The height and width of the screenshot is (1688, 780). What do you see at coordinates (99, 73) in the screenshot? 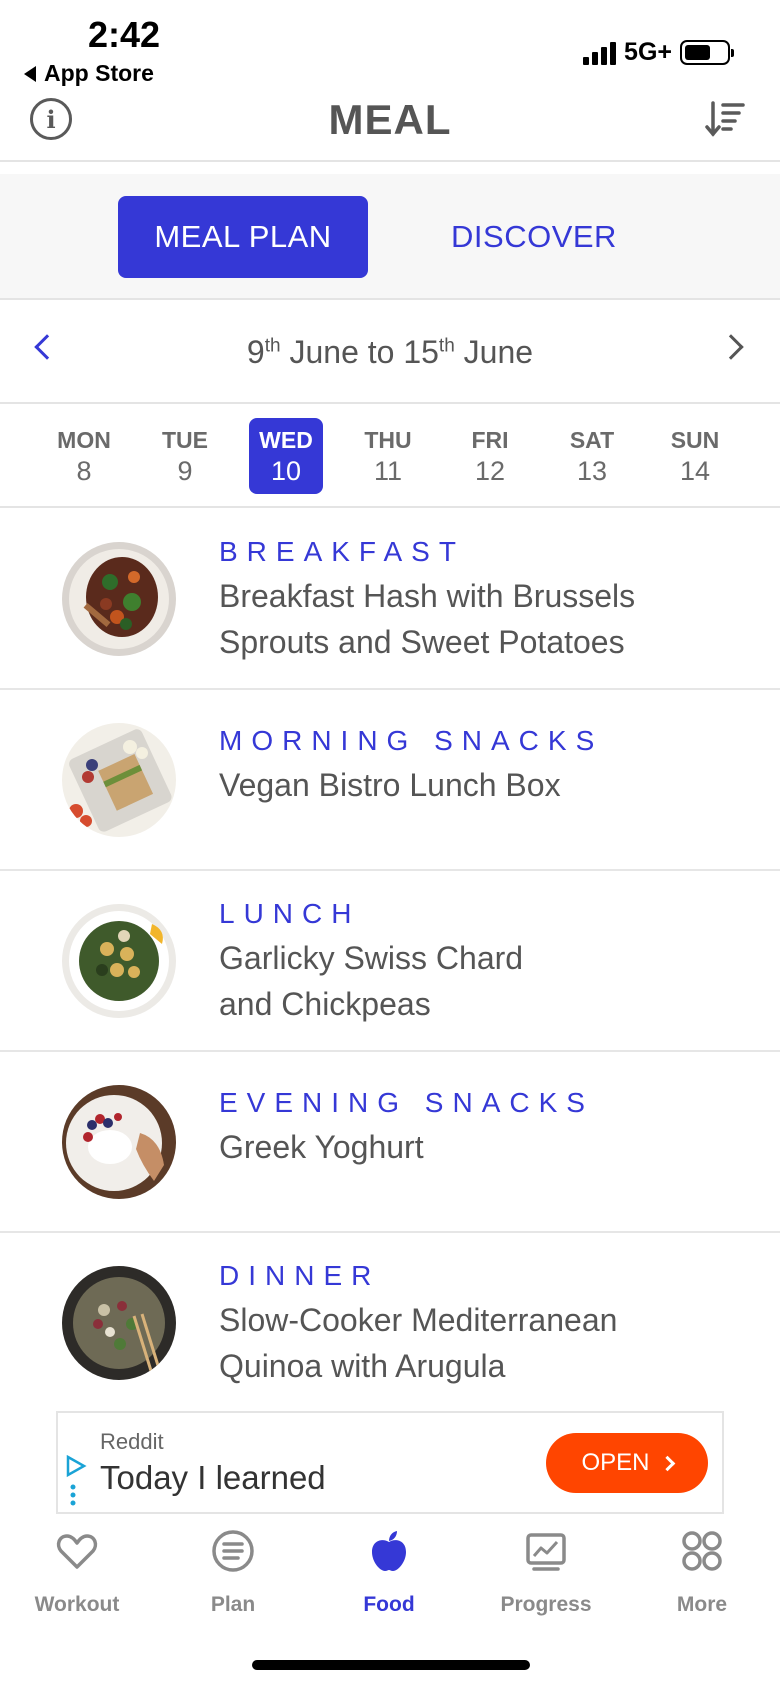
I see `back-app-label: App Store` at bounding box center [99, 73].